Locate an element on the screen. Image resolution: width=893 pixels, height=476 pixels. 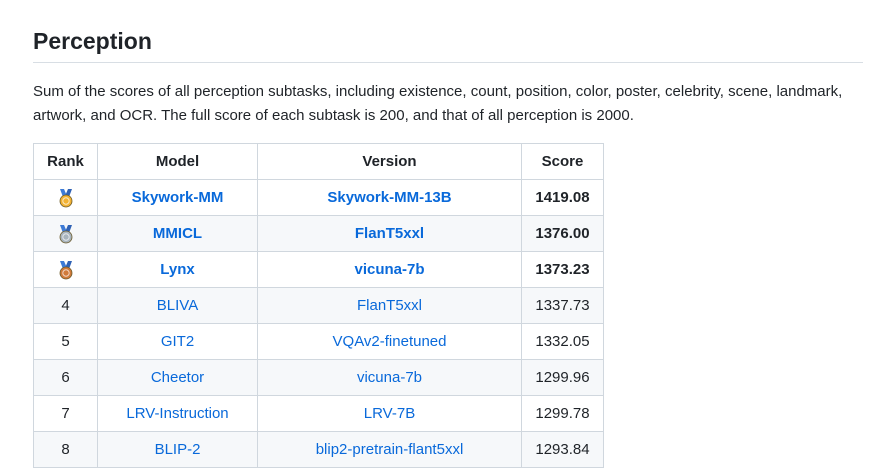
rank-cell: 8 is located at coordinates (65, 449).